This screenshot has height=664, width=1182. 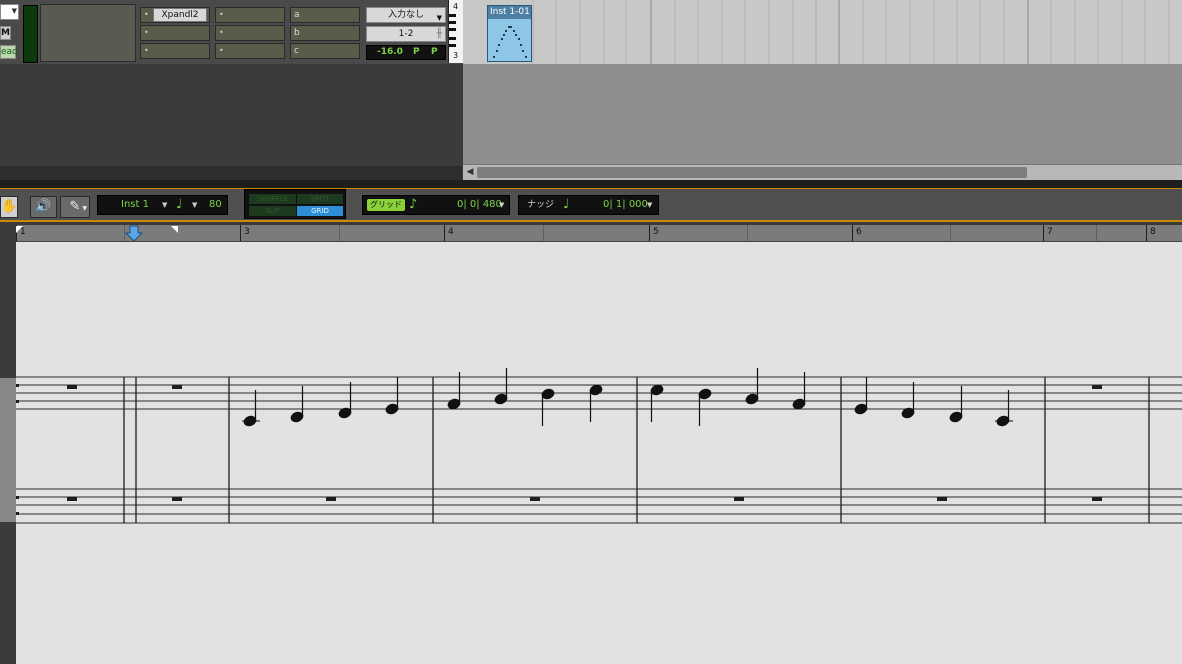 I want to click on grid-value-selector: グリッド ♪ 0| 0| 480 ▼, so click(x=436, y=205).